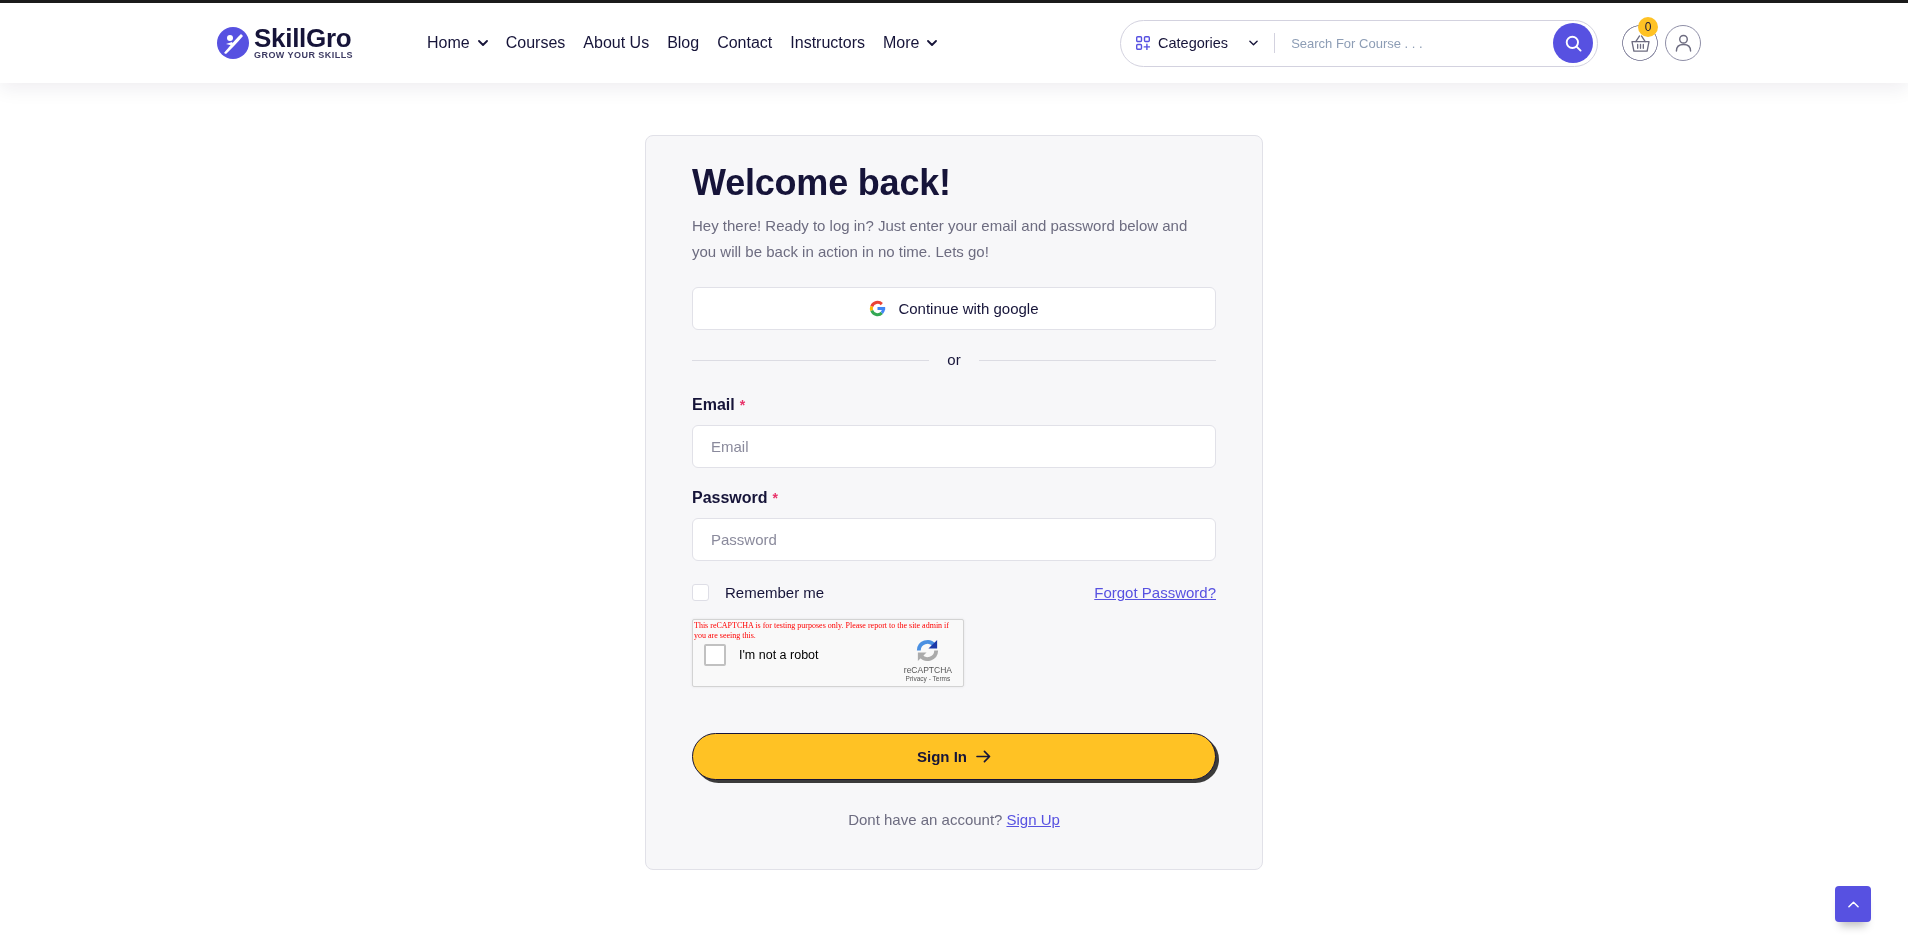 Image resolution: width=1908 pixels, height=944 pixels. I want to click on recaptcha-checkbox, so click(715, 655).